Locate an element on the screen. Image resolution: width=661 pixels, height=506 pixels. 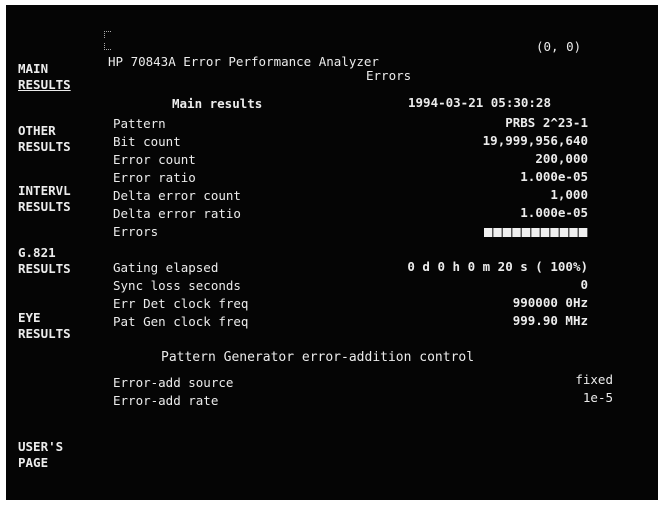
row-value-error-add-rate: 1e-5 is located at coordinates (597, 397).